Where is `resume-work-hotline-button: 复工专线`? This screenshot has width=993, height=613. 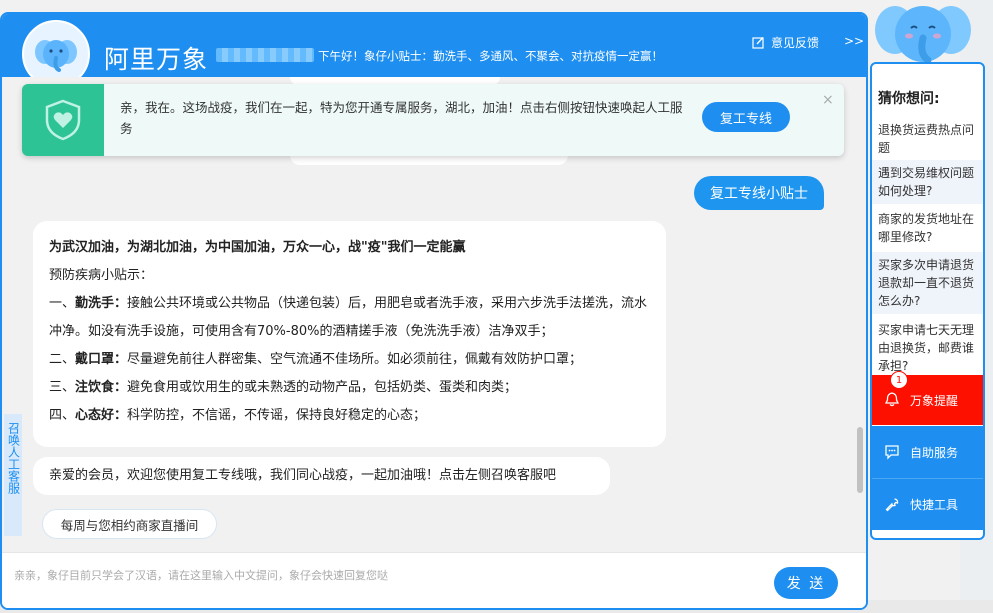 resume-work-hotline-button: 复工专线 is located at coordinates (746, 117).